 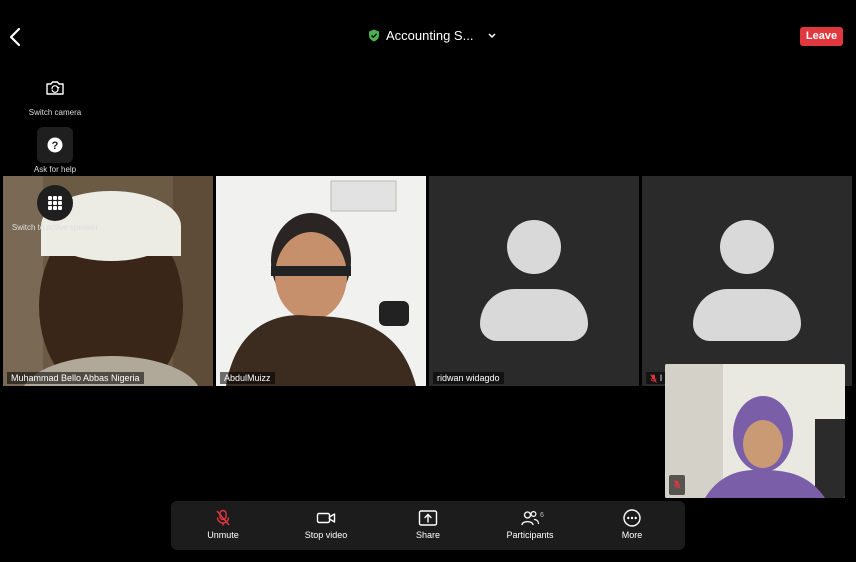 I want to click on participant-name: ridwan widagdo, so click(x=468, y=378).